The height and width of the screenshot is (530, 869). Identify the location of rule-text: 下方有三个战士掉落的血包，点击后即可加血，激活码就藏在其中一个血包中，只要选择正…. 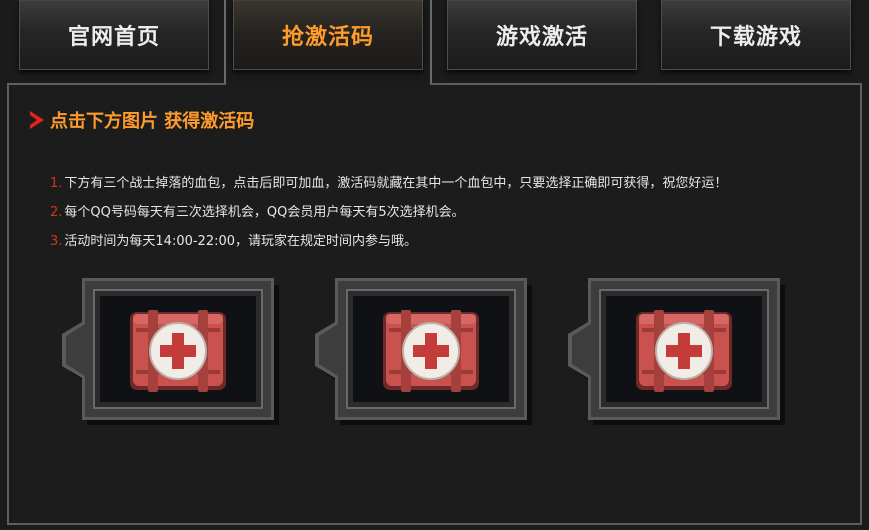
(396, 183).